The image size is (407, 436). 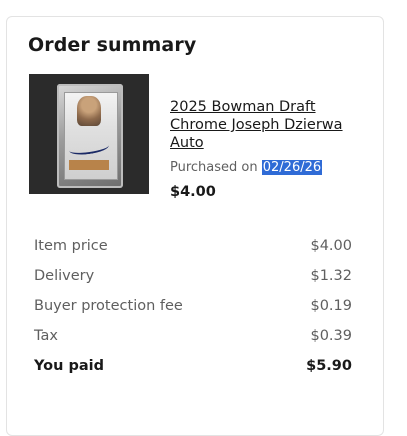 What do you see at coordinates (292, 167) in the screenshot?
I see `purchase-date: 02/26/26` at bounding box center [292, 167].